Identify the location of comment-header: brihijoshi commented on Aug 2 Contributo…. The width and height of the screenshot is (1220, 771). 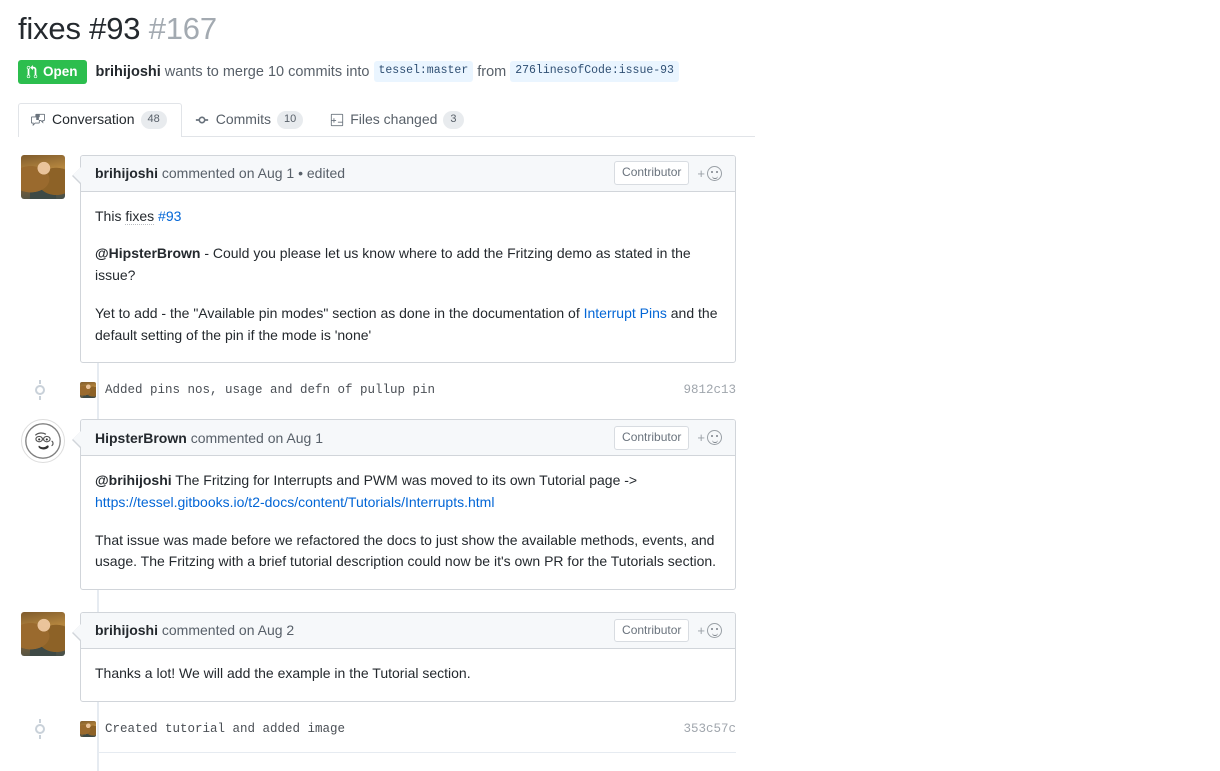
(408, 630).